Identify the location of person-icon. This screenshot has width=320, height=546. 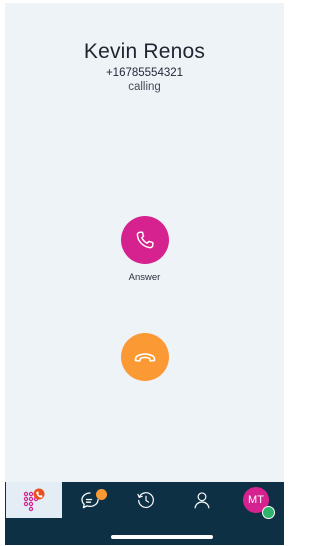
(202, 500).